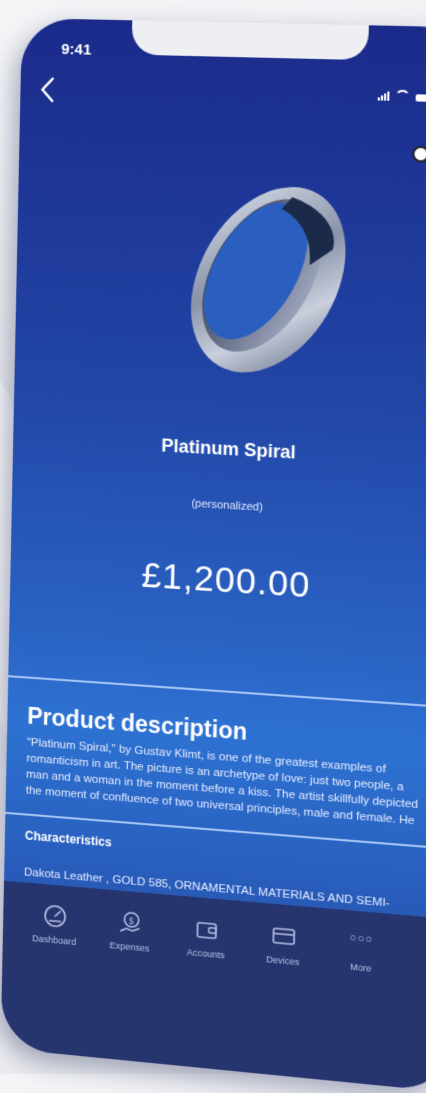  What do you see at coordinates (283, 936) in the screenshot?
I see `card-icon` at bounding box center [283, 936].